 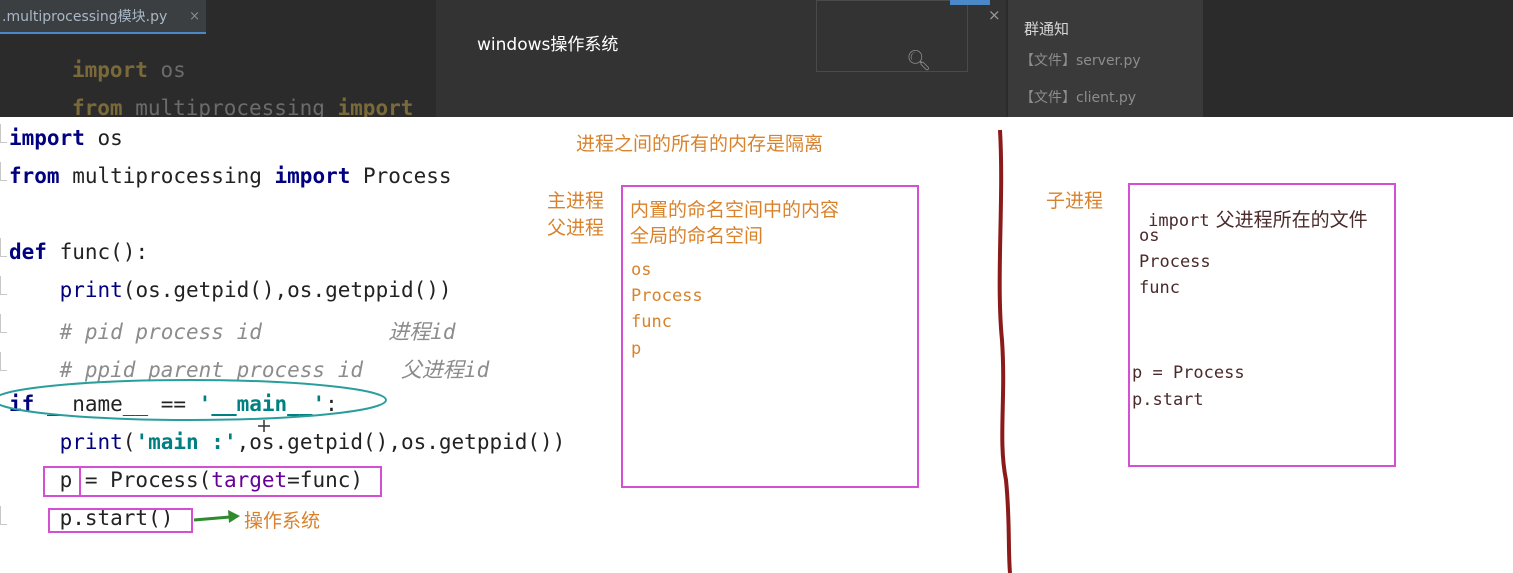 I want to click on process-create-box, so click(x=212, y=481).